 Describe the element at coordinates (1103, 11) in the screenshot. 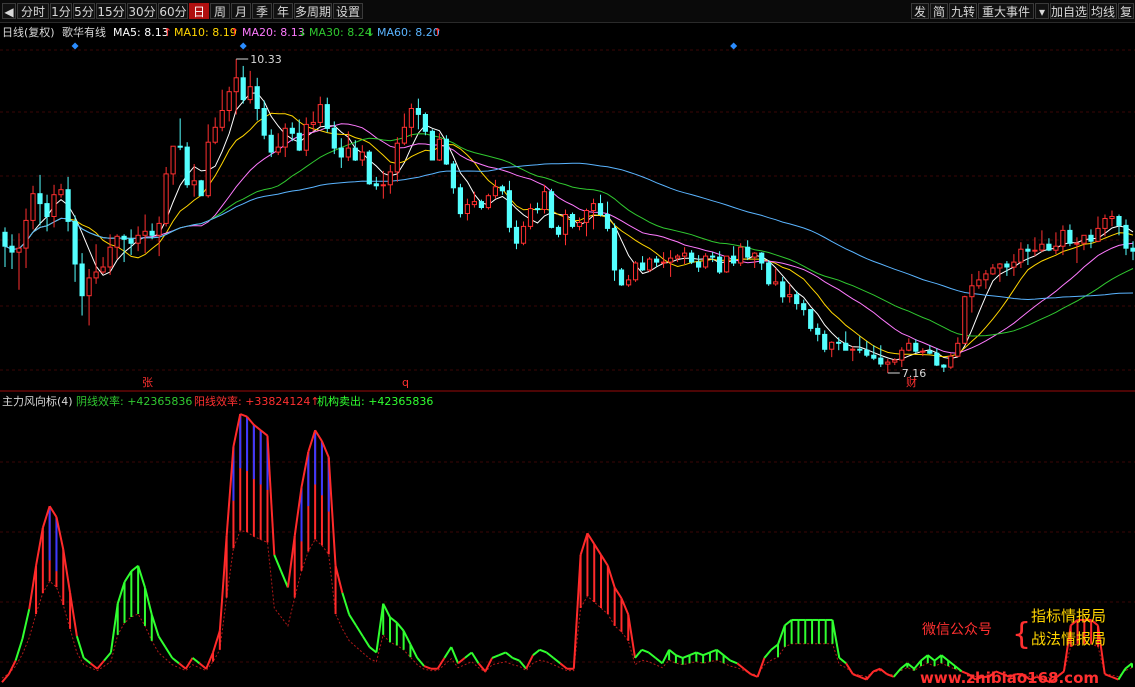

I see `toolbar-right-button-6: 均线` at that location.